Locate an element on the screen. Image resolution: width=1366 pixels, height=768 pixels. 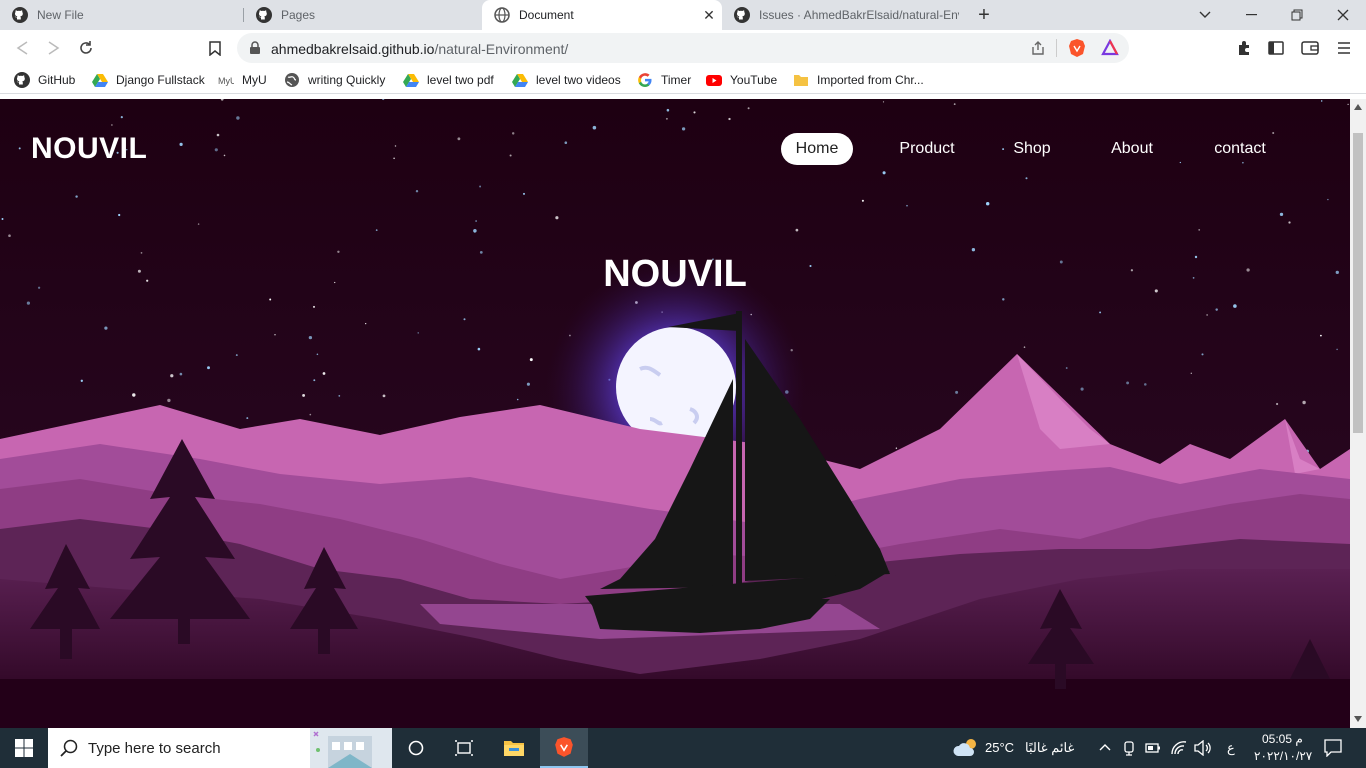
brave-taskbar-icon is located at coordinates (564, 748).